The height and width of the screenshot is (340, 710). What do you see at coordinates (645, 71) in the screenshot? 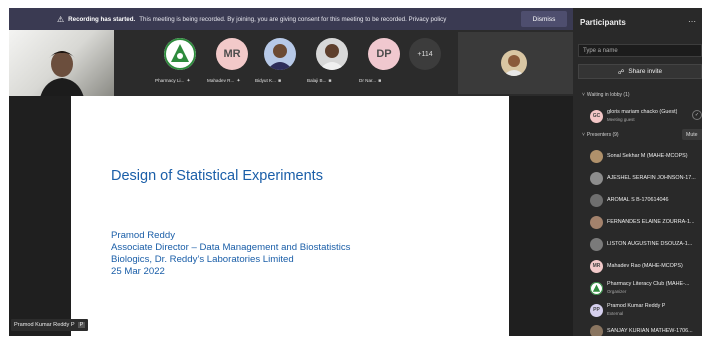
I see `share-invite-label: Share invite` at bounding box center [645, 71].